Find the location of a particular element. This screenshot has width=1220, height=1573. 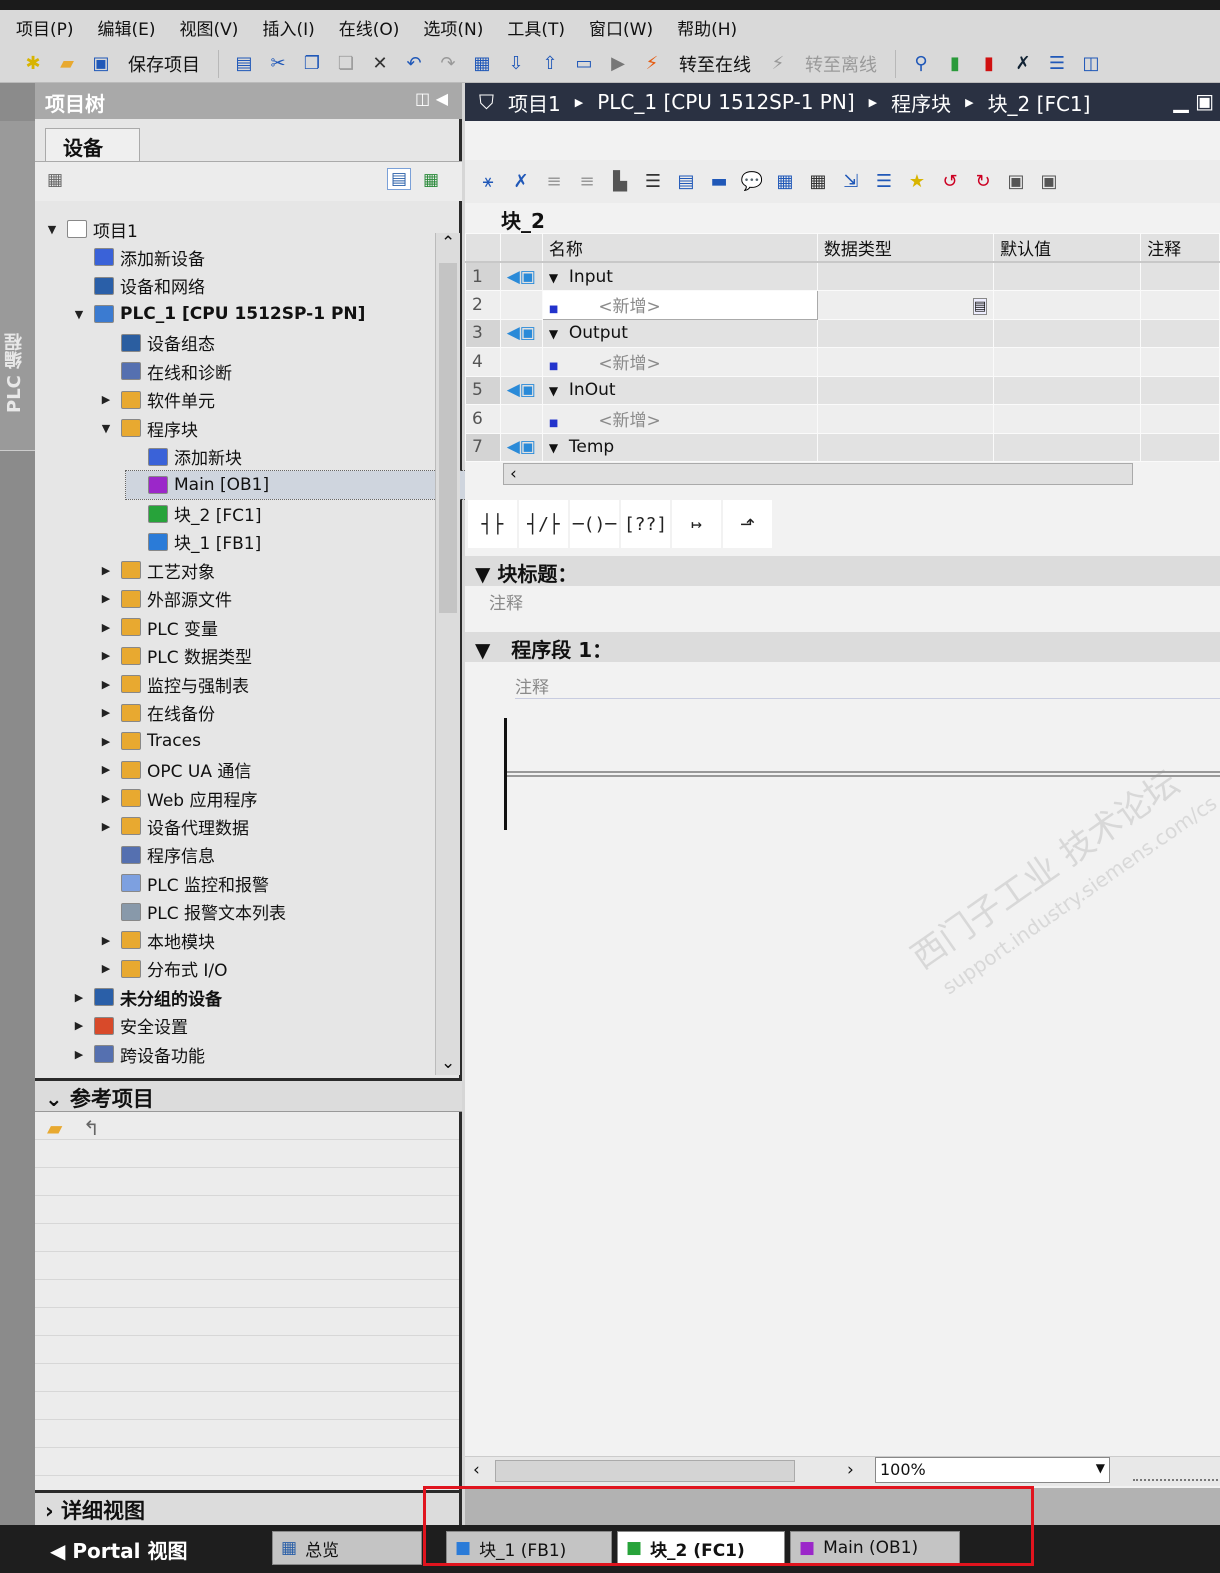

col-datatype: 数据类型 is located at coordinates (905, 248).